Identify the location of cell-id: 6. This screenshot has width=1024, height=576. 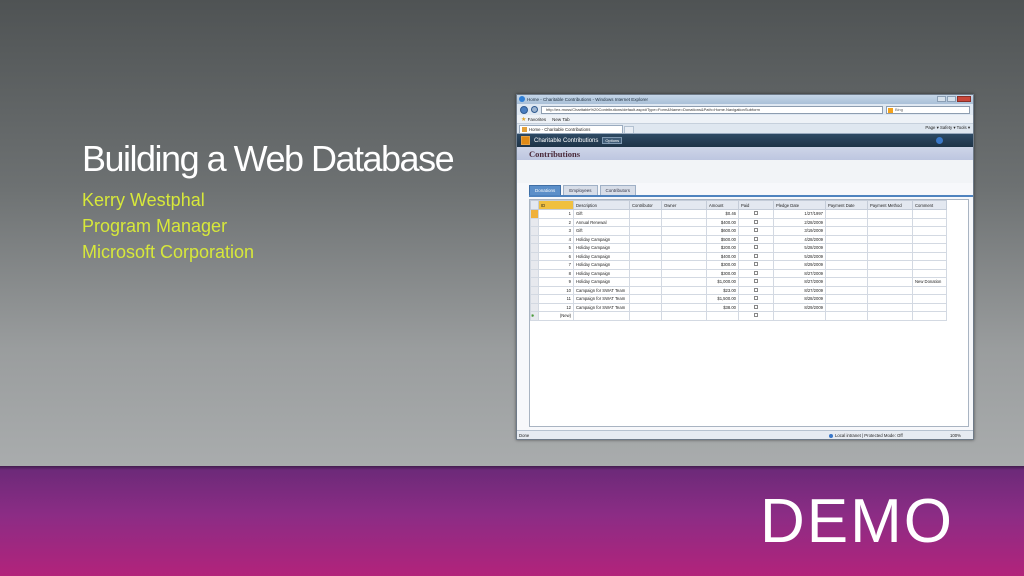
(556, 256).